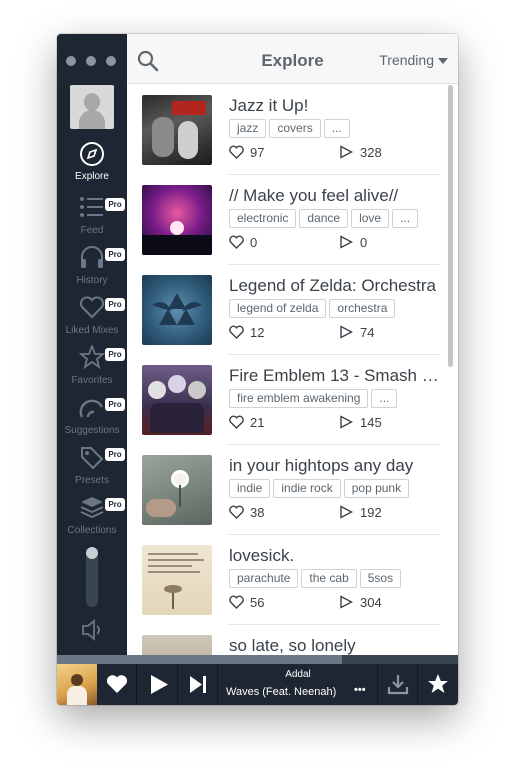 The image size is (514, 784). I want to click on sidebar-item-explore: Explore, so click(92, 164).